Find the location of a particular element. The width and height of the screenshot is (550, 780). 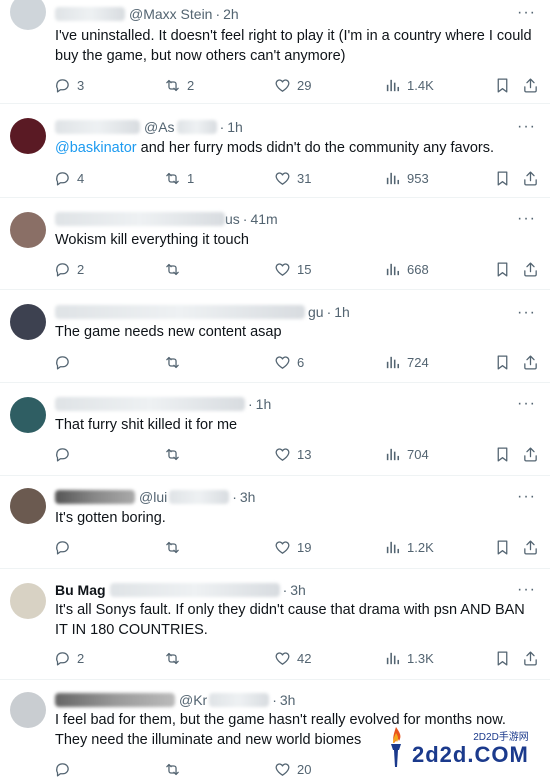

retweet-button: 1 is located at coordinates (179, 178).